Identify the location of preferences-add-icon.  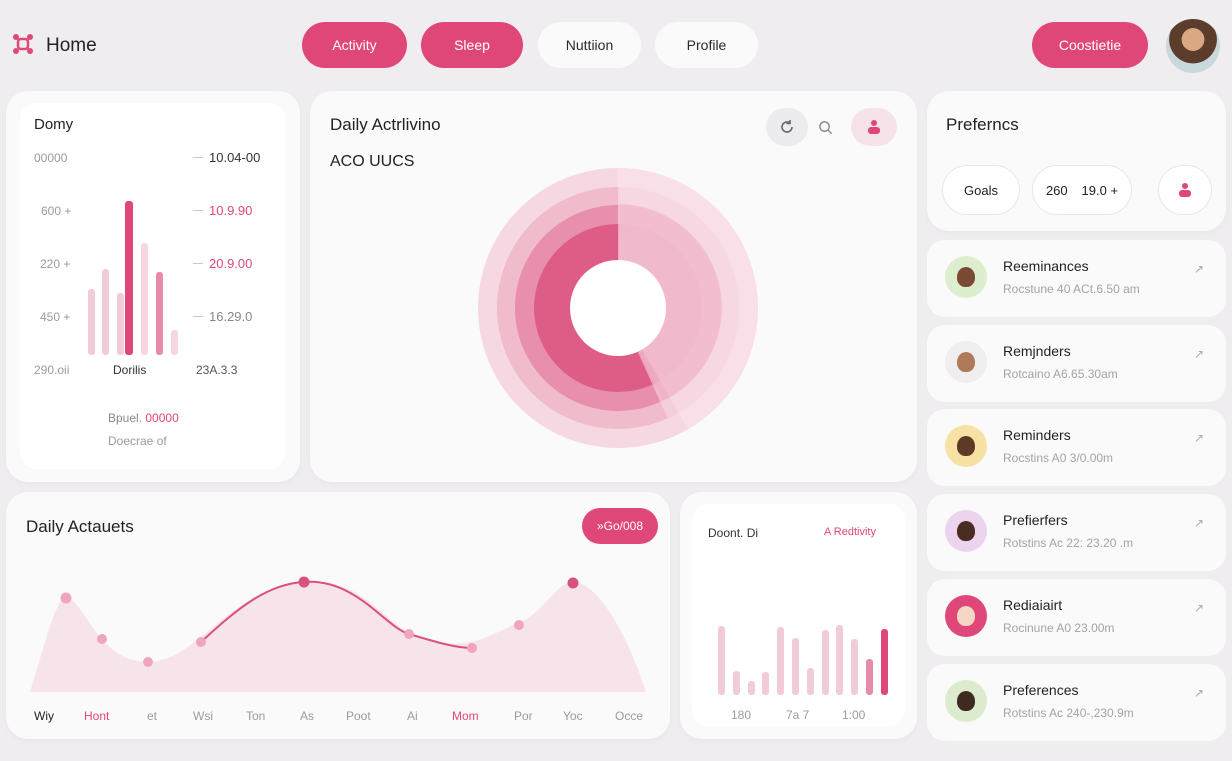
(1185, 190).